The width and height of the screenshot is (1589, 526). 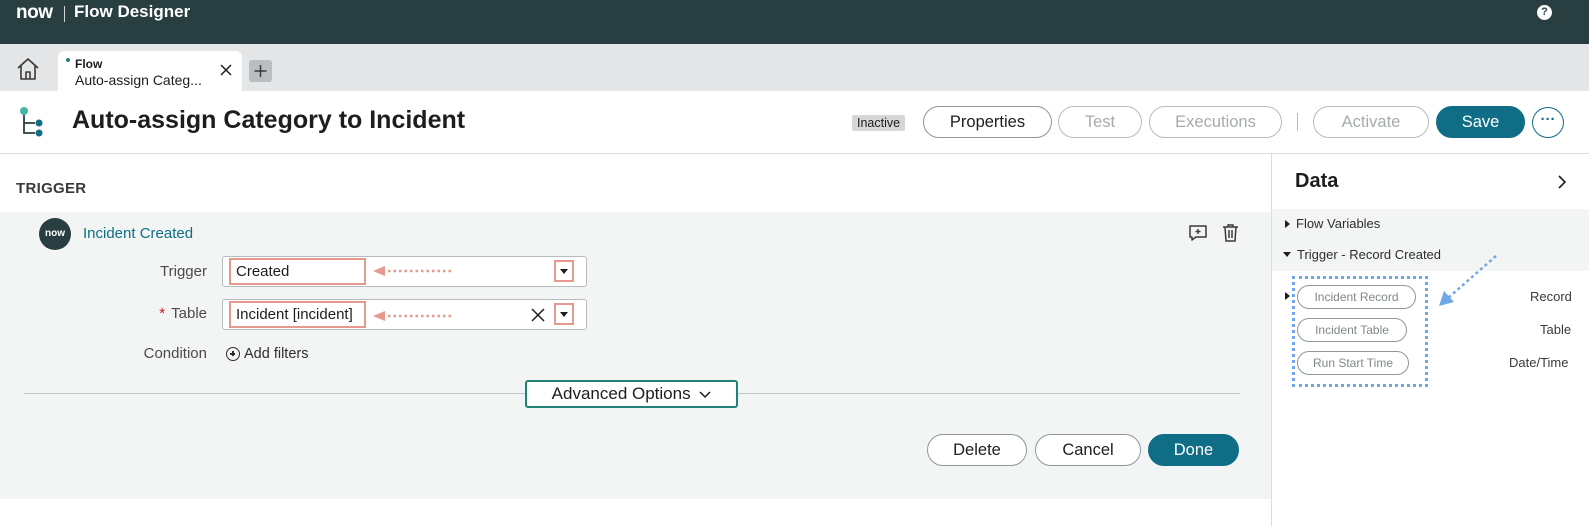 What do you see at coordinates (1551, 296) in the screenshot?
I see `pill-type-label: Record` at bounding box center [1551, 296].